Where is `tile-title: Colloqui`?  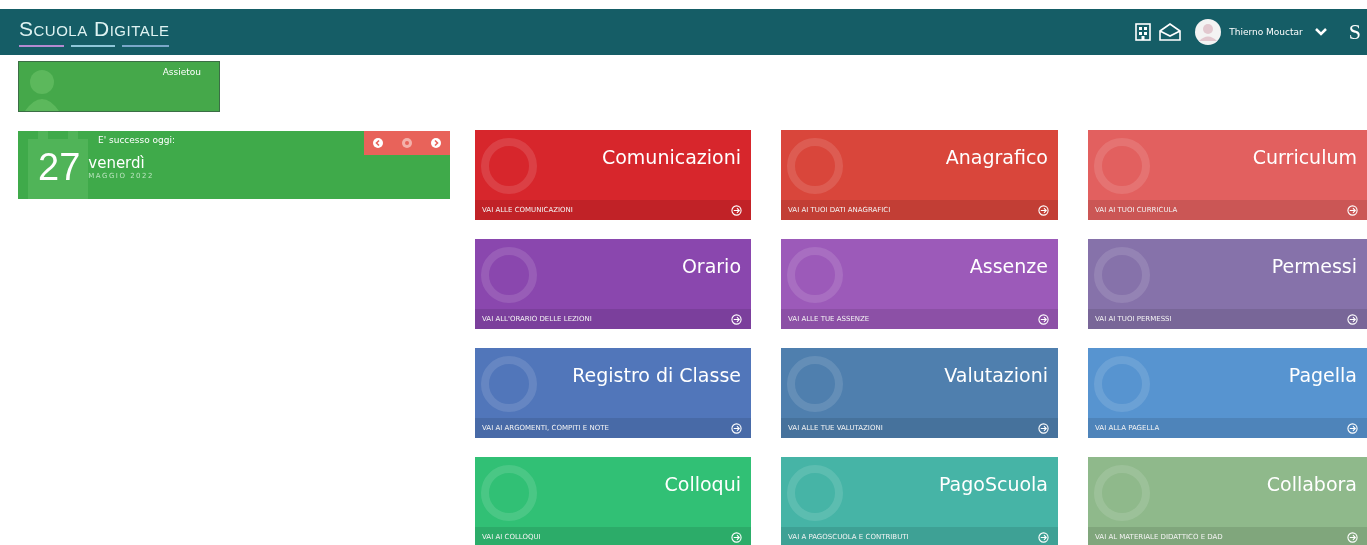 tile-title: Colloqui is located at coordinates (702, 484).